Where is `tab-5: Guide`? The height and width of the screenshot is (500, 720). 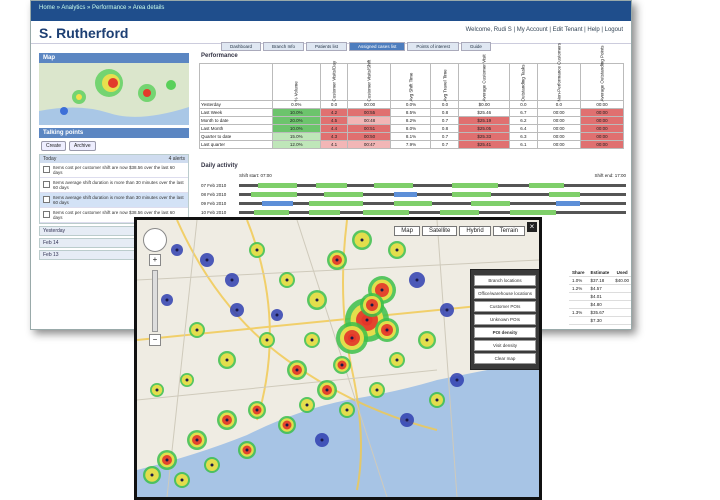 tab-5: Guide is located at coordinates (475, 46).